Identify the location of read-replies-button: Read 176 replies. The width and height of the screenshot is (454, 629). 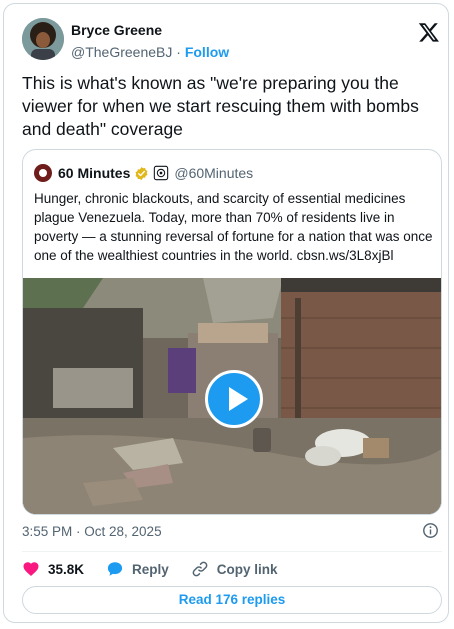
(232, 600).